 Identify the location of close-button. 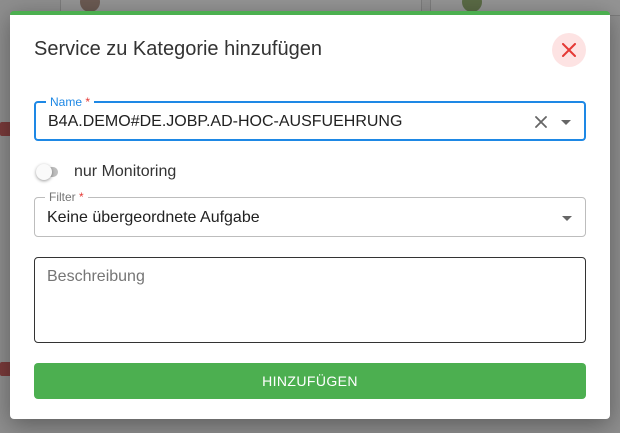
(569, 50).